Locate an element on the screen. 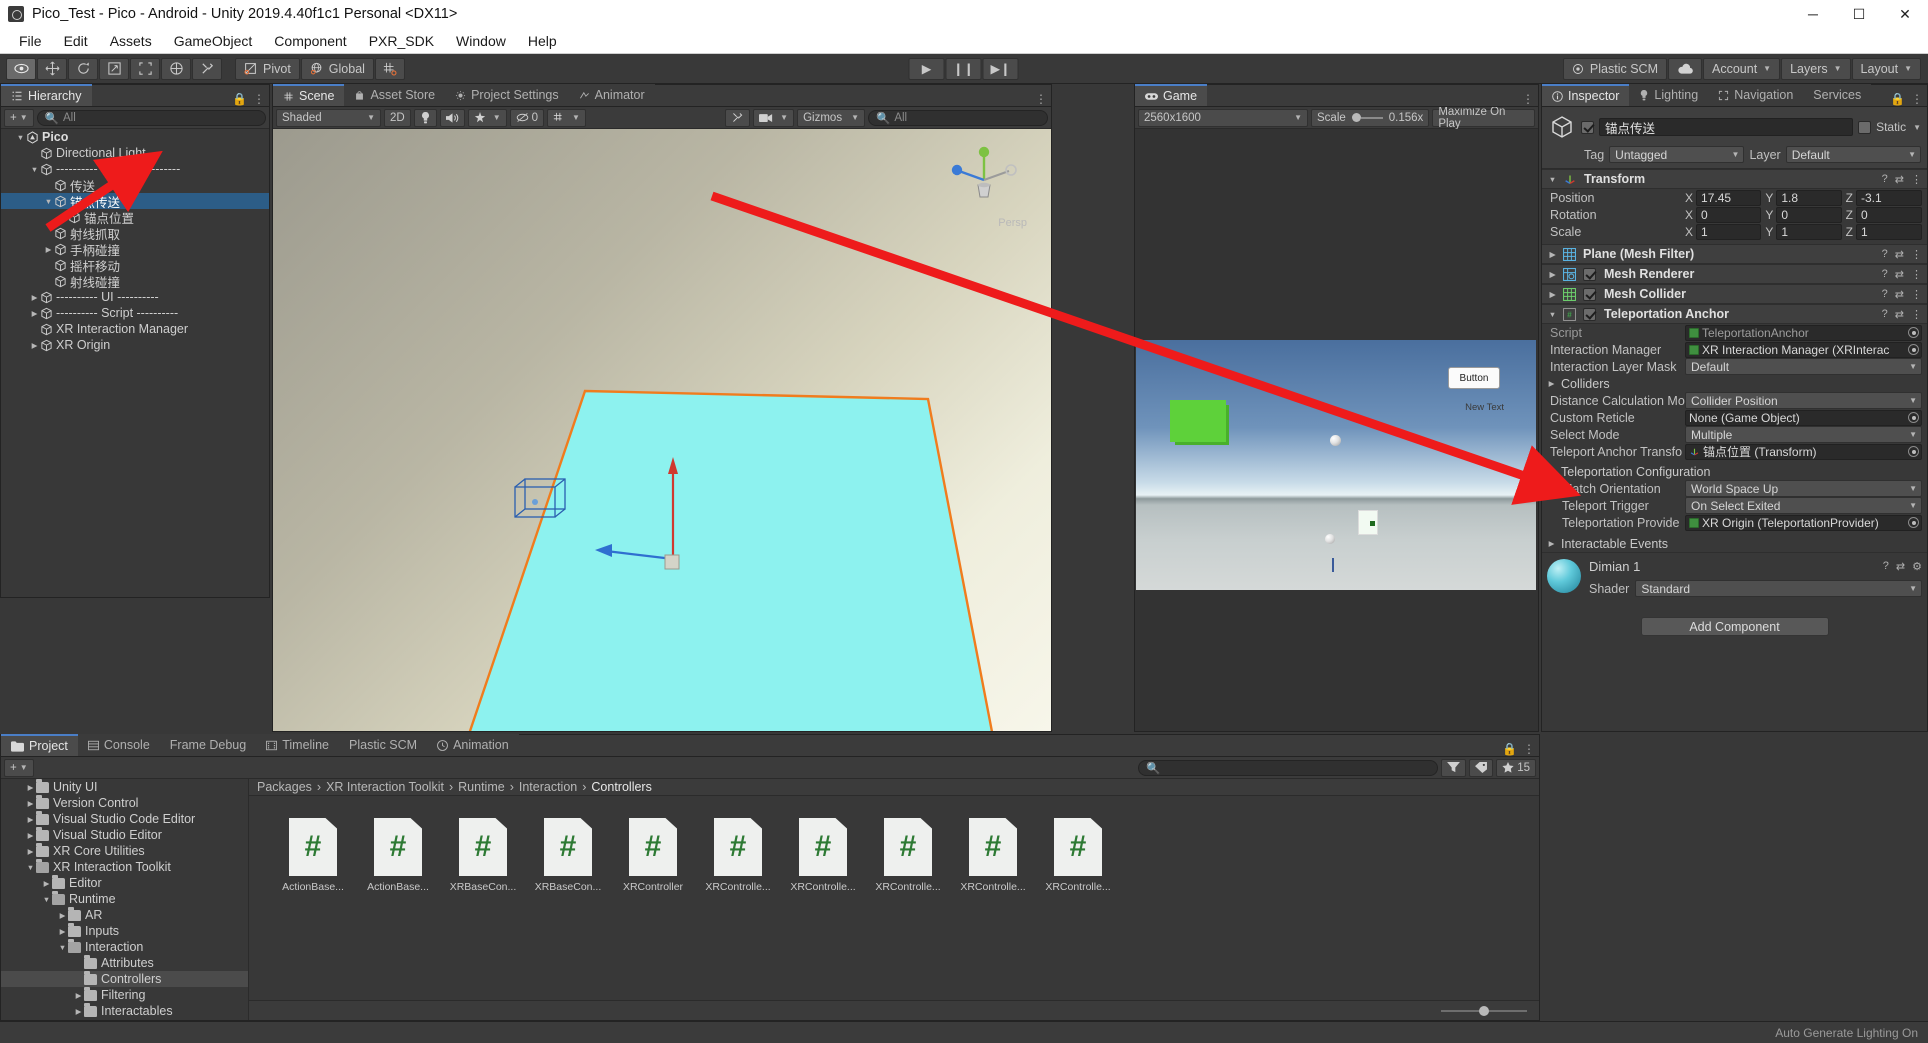 The width and height of the screenshot is (1928, 1043). project-tree-item: ▶ Version Control is located at coordinates (124, 802).